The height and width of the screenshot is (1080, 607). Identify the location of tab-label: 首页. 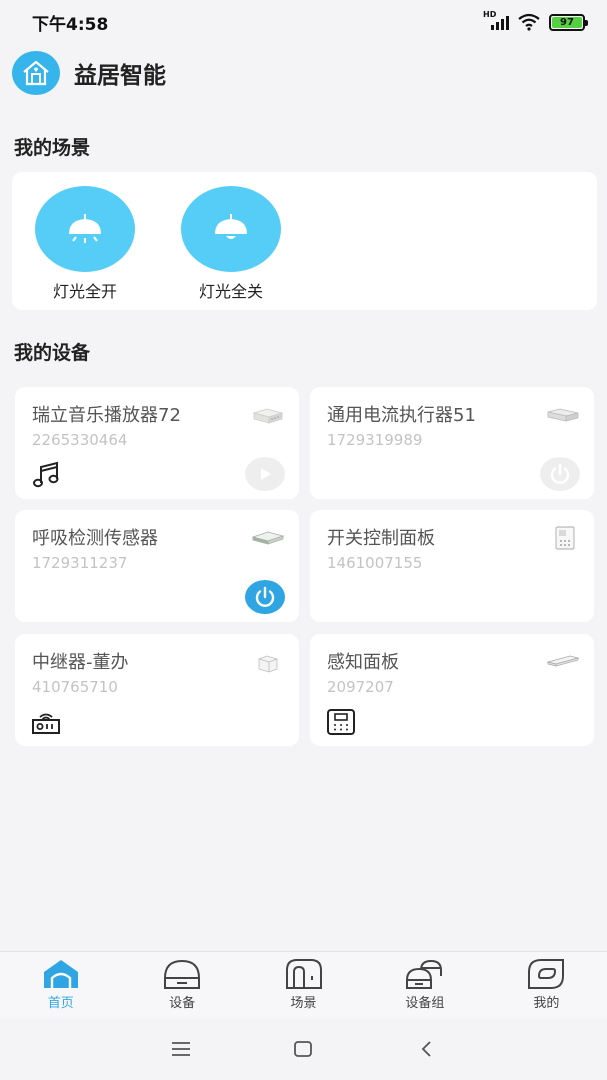
(60, 1003).